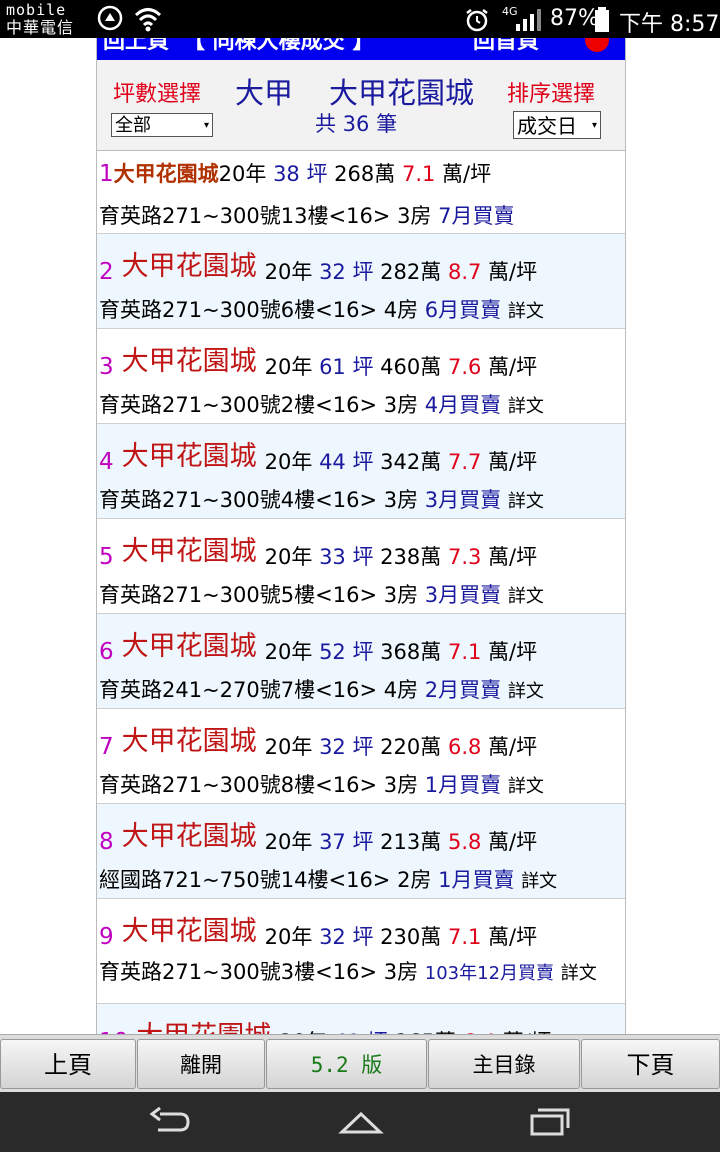 This screenshot has width=720, height=1152. I want to click on area-select-value: 全部, so click(133, 125).